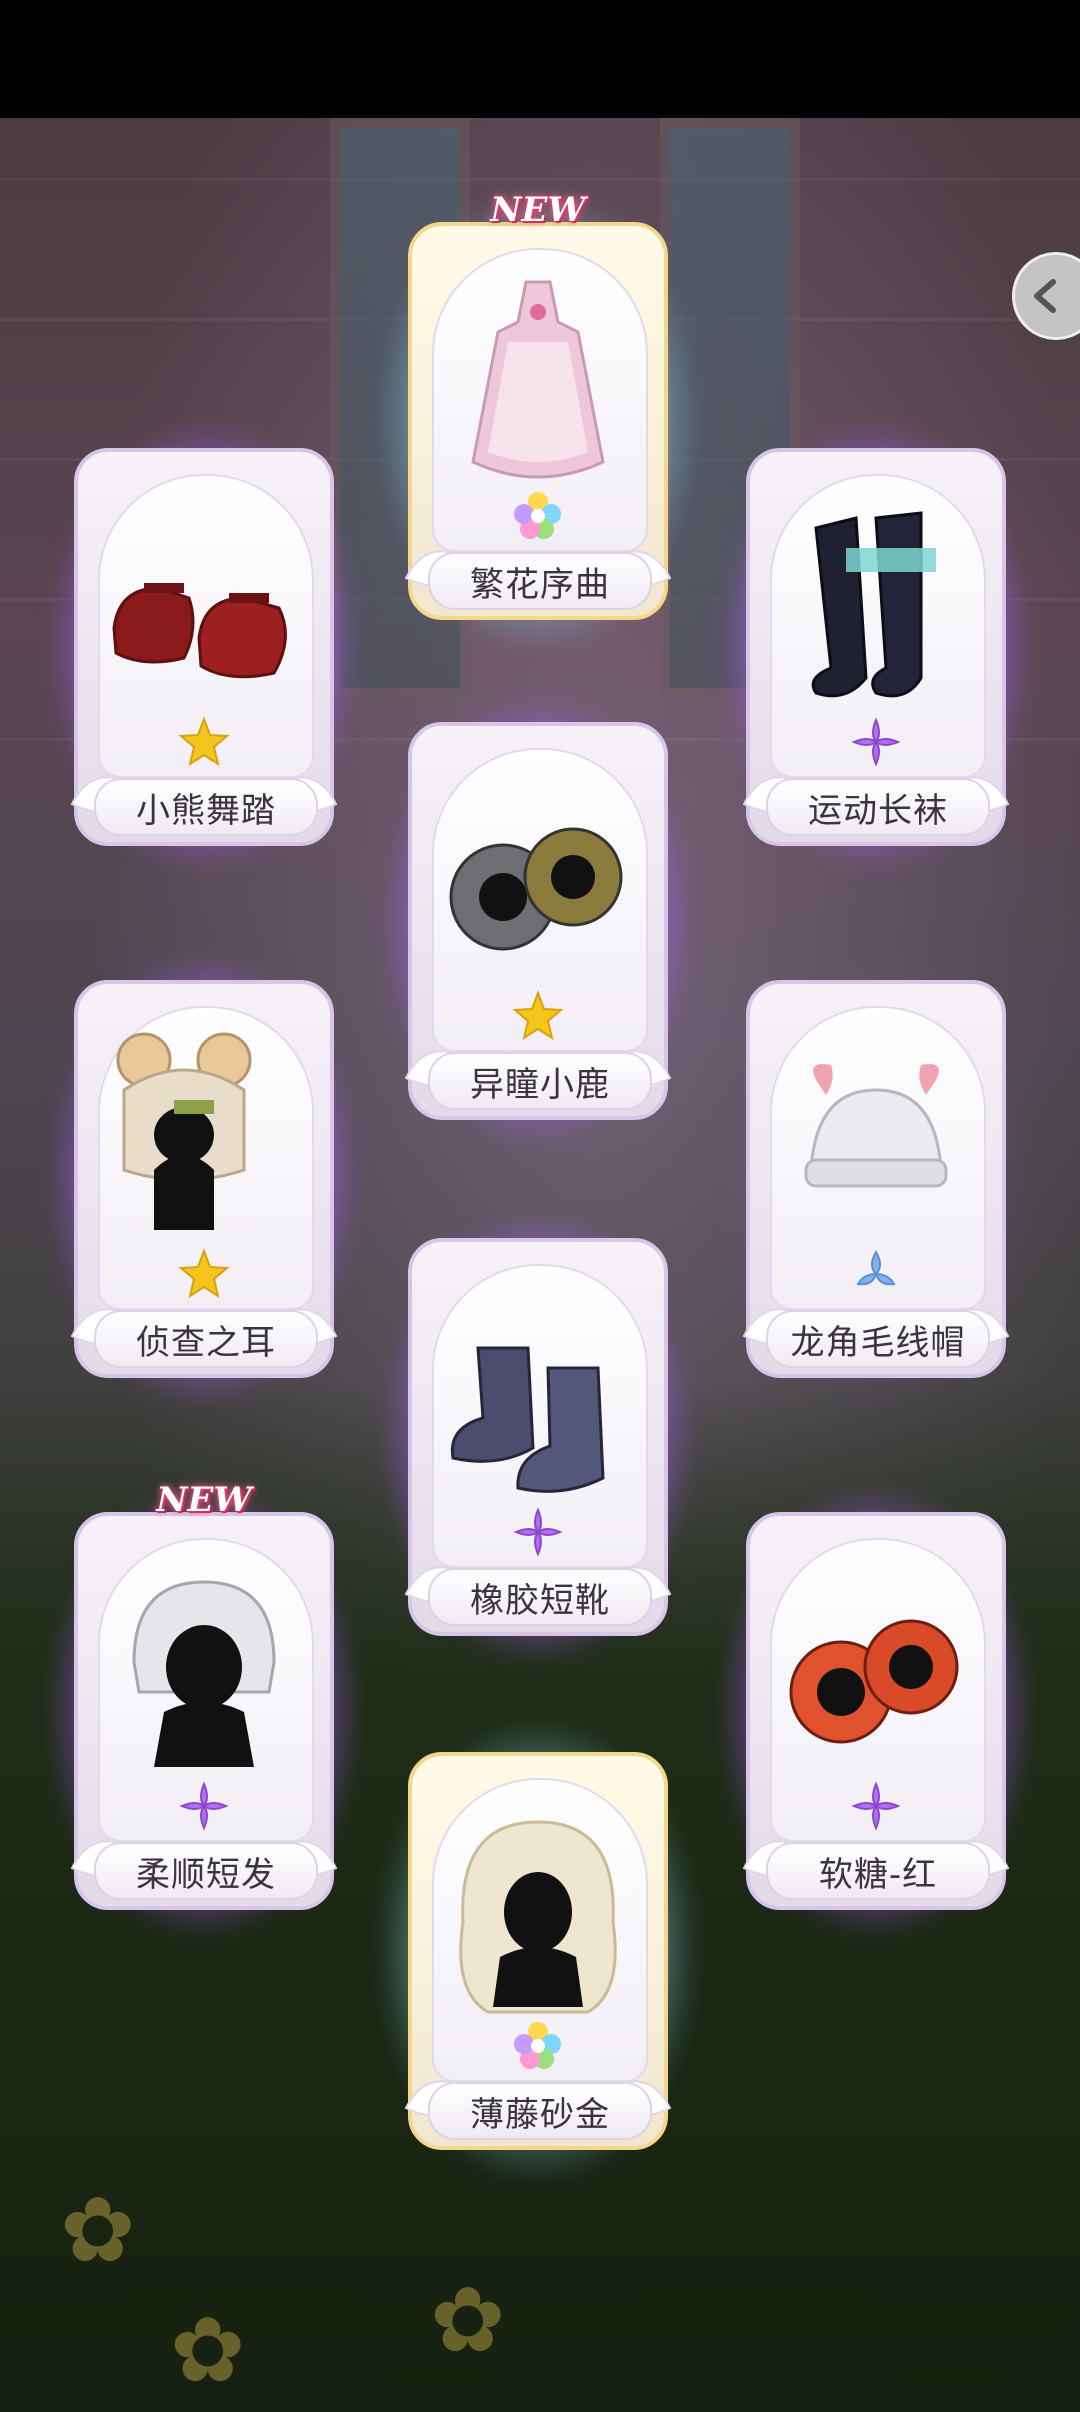  I want to click on socks-item-image, so click(876, 608).